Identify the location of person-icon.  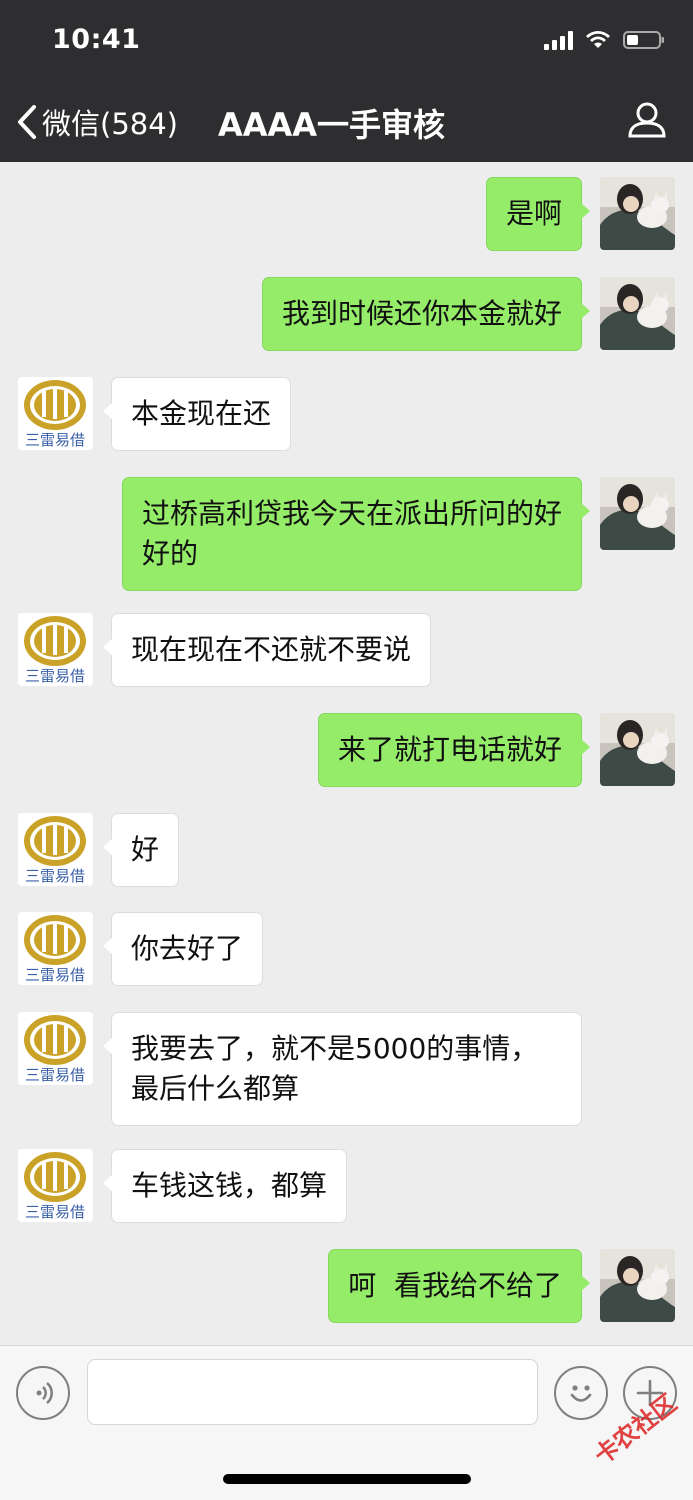
(647, 120).